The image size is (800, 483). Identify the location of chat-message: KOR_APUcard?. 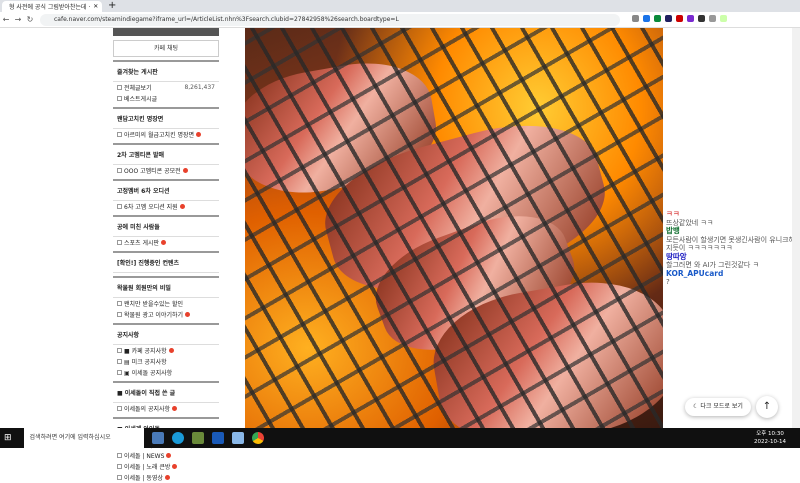
(731, 278).